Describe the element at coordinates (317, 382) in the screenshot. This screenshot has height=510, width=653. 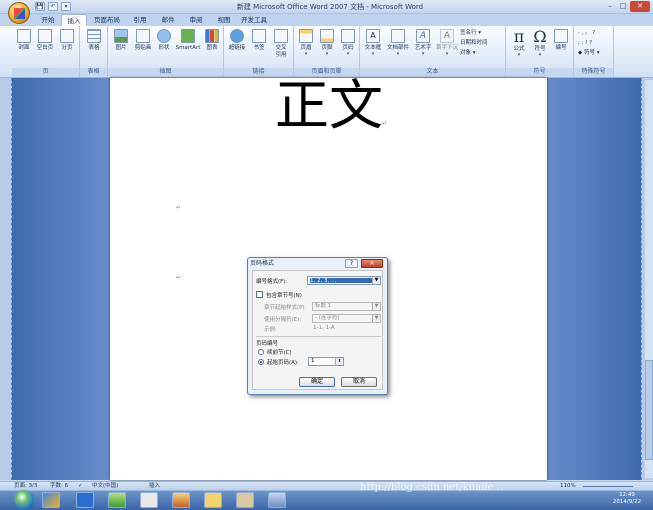
I see `ok-button: 确定` at that location.